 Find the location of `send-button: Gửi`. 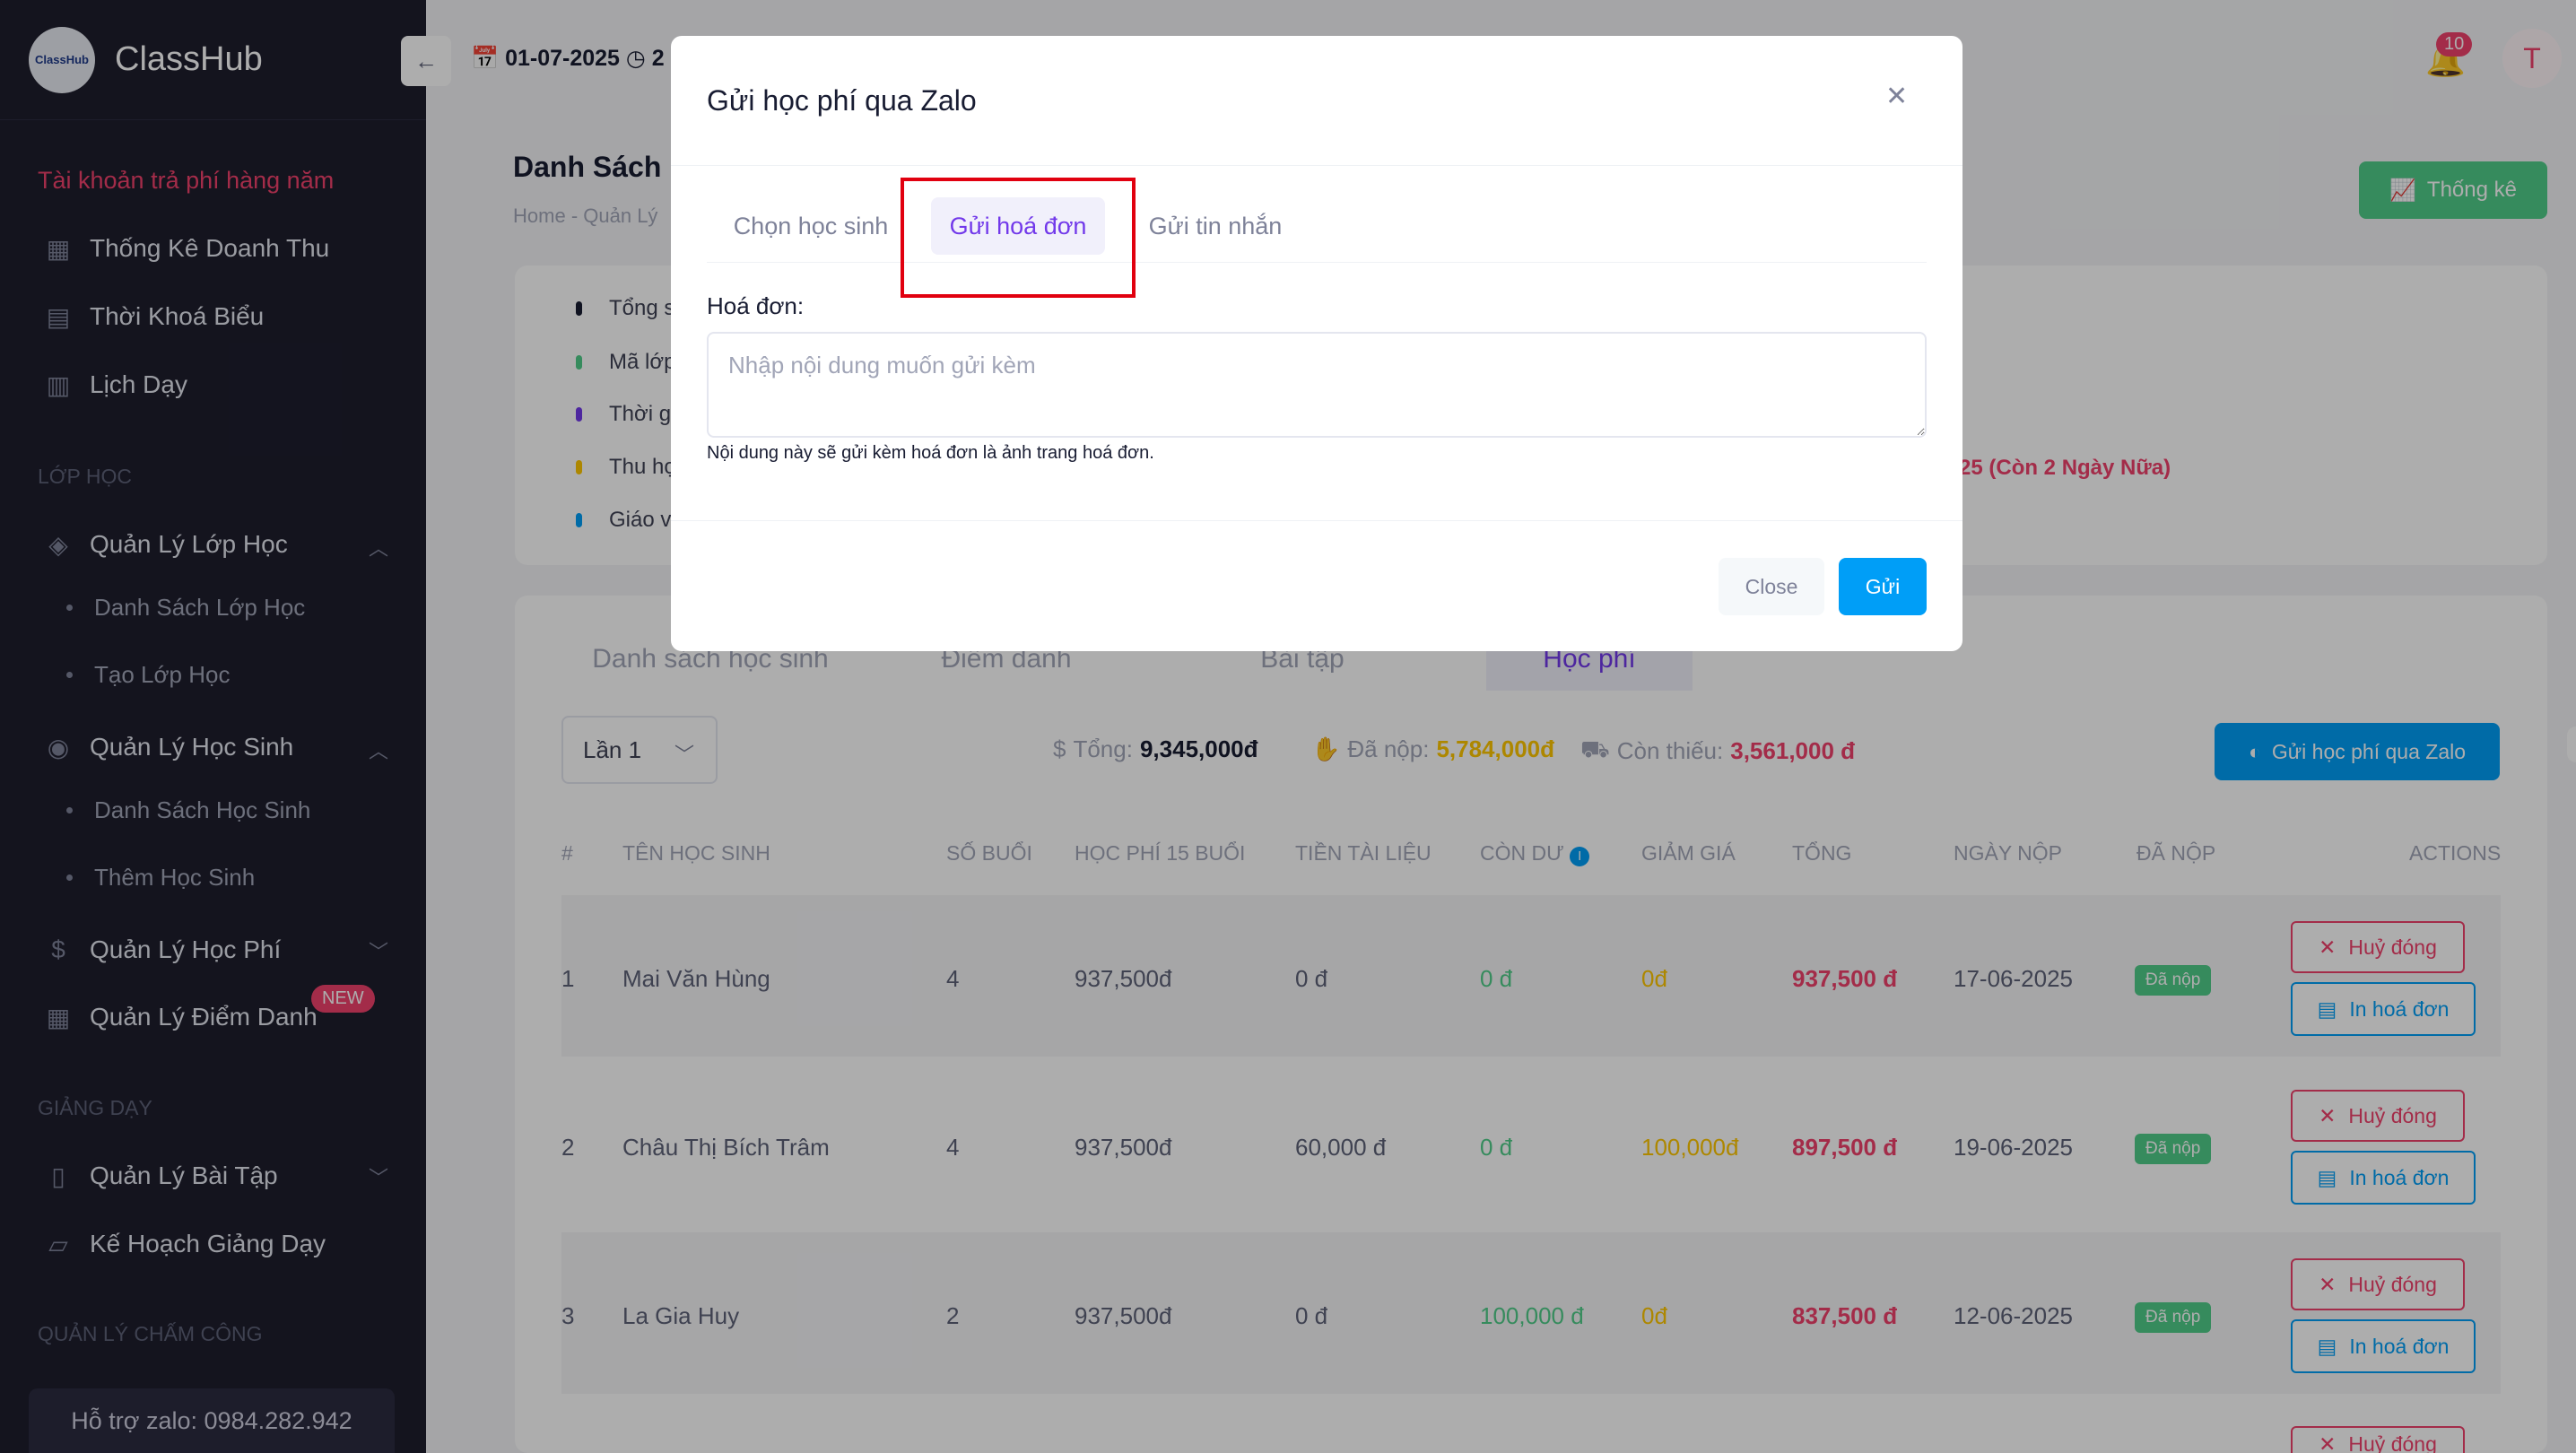

send-button: Gửi is located at coordinates (1883, 586).